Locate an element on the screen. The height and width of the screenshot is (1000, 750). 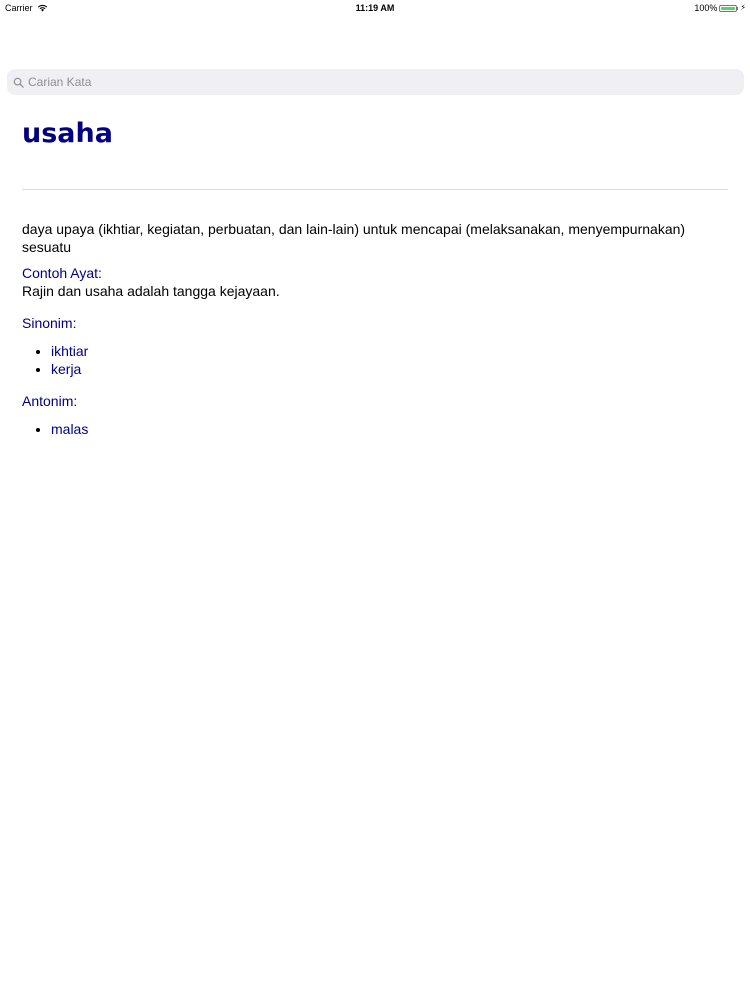
status-right: 100% ⚡ is located at coordinates (720, 8).